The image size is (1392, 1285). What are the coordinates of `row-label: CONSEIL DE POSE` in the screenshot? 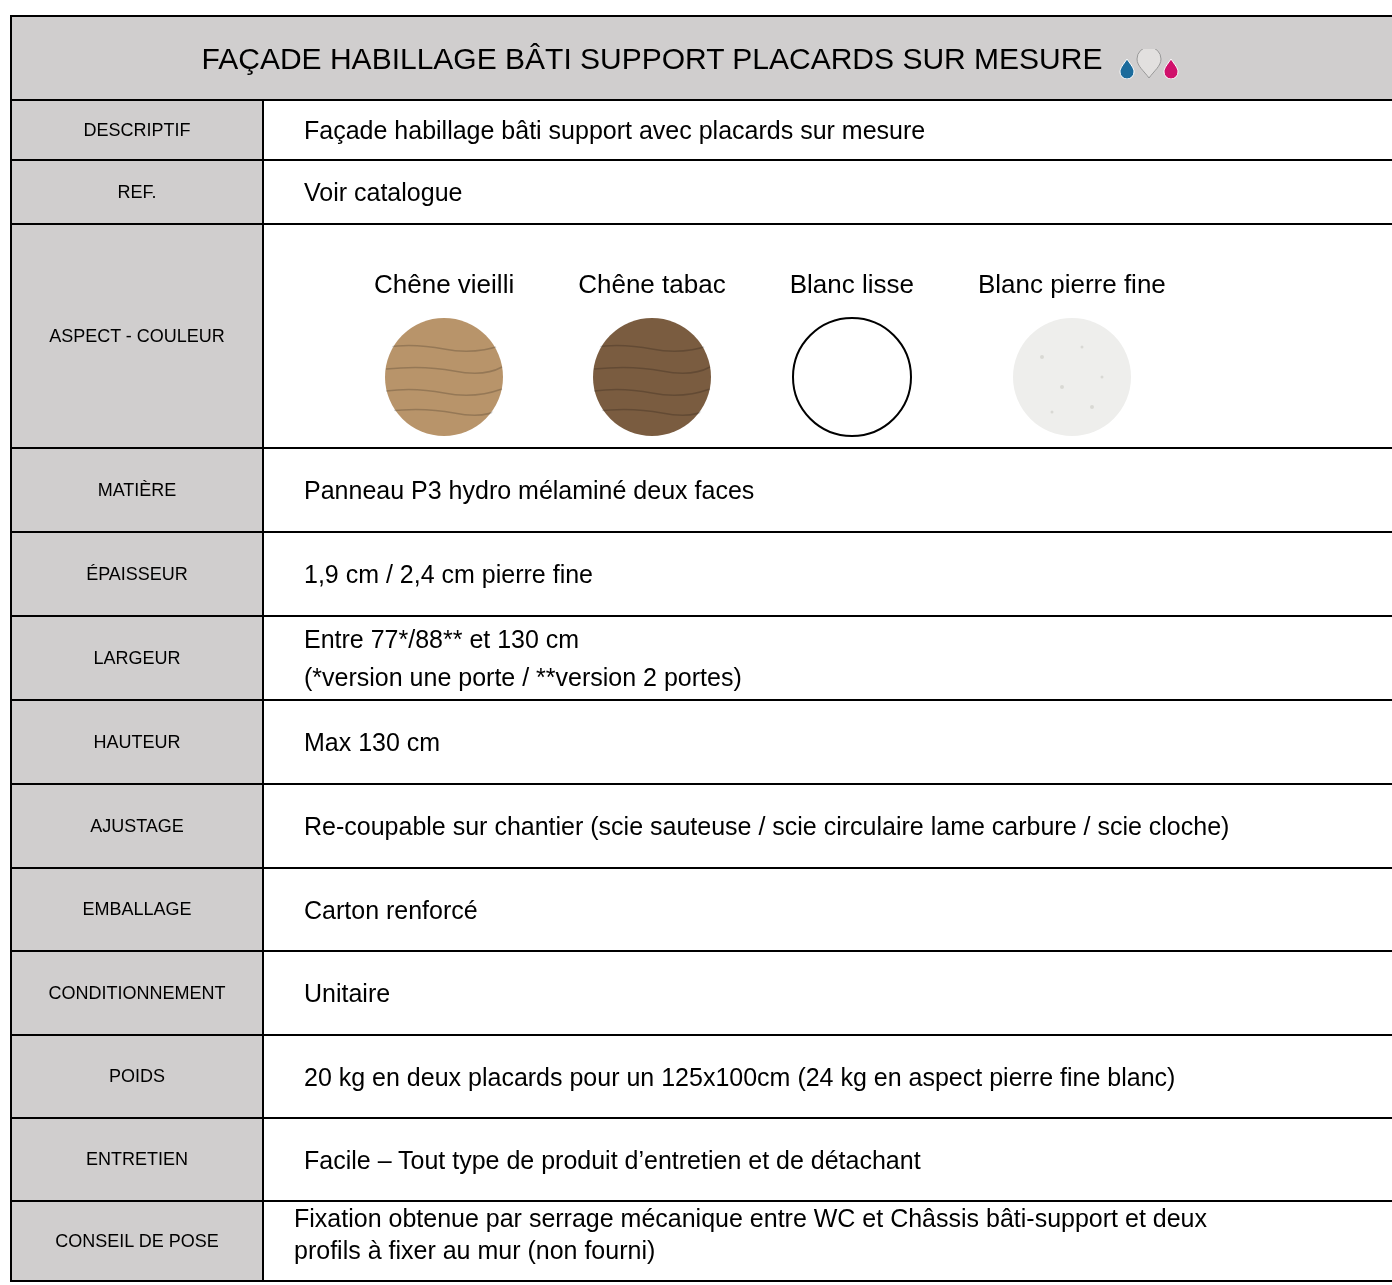 It's located at (137, 1241).